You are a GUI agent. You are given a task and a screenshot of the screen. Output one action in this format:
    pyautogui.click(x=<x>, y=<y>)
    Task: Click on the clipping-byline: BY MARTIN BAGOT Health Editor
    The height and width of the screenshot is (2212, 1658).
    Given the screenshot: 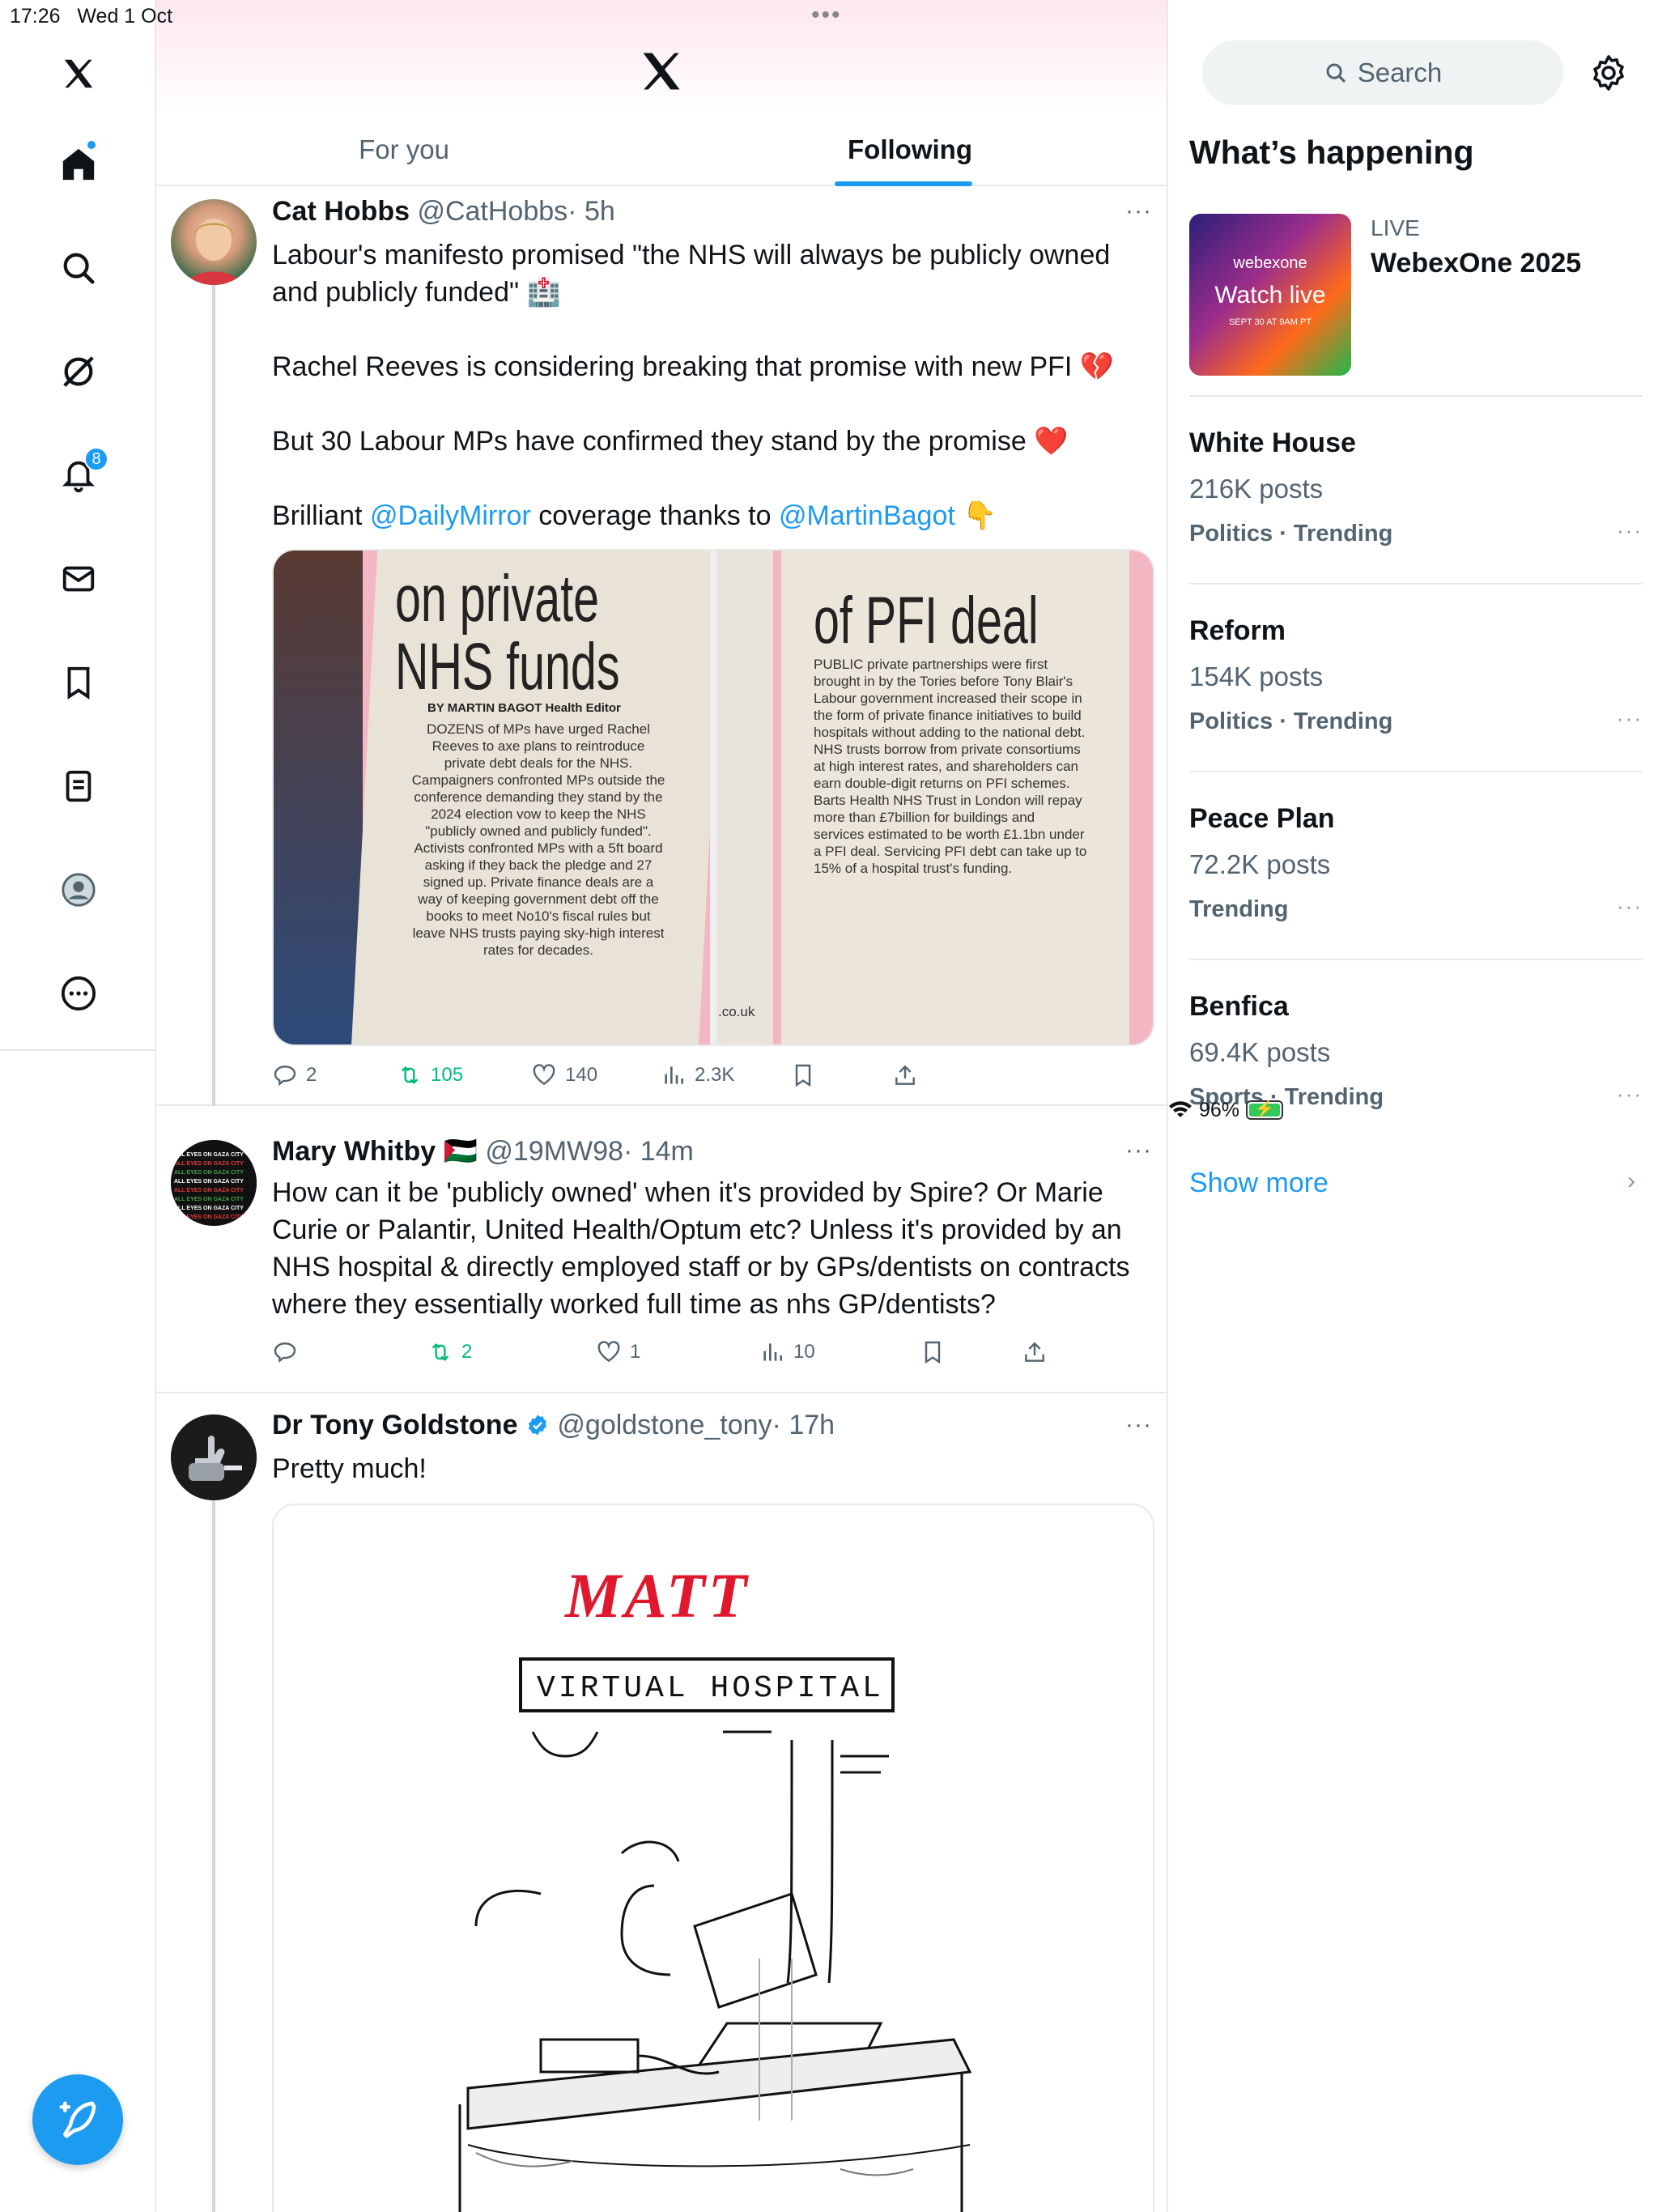 What is the action you would take?
    pyautogui.click(x=524, y=708)
    